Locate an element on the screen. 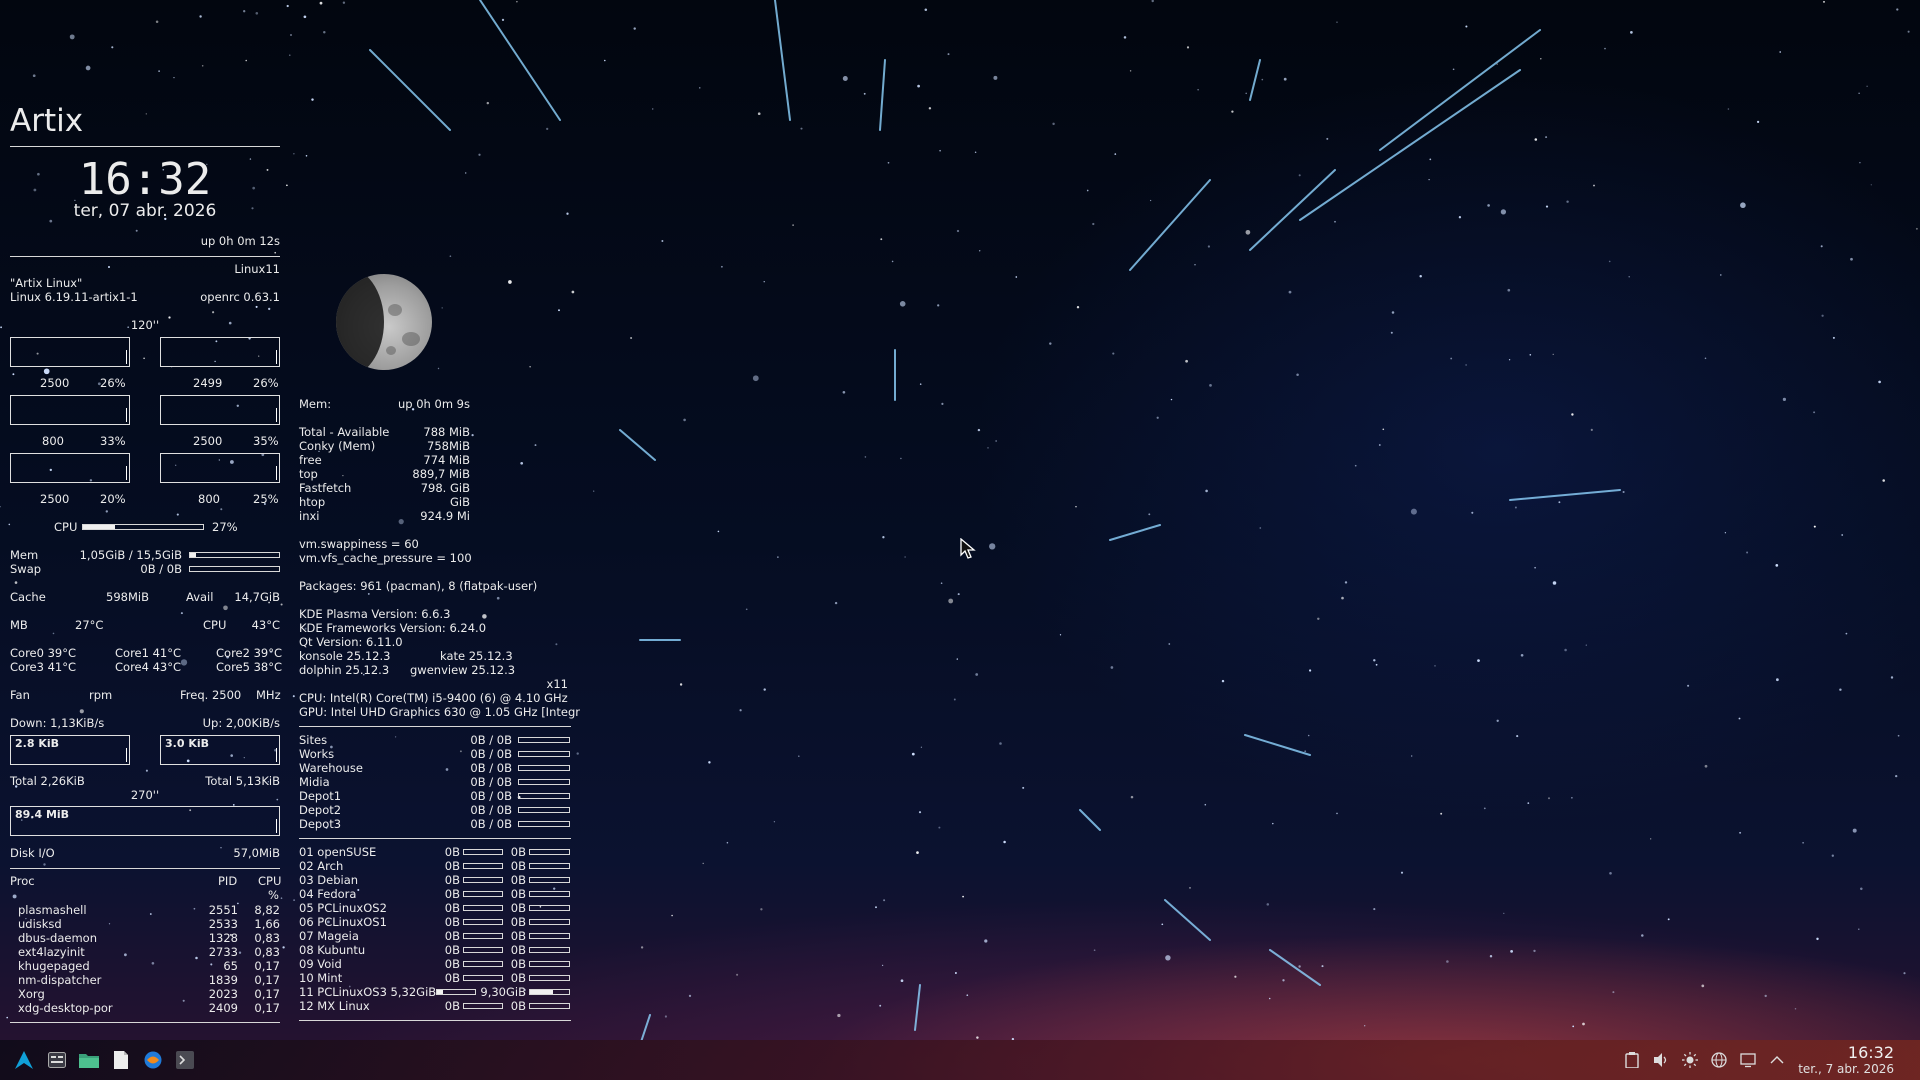 Image resolution: width=1920 pixels, height=1080 pixels. qt-version: Qt Version: 6.11.0 is located at coordinates (351, 642).